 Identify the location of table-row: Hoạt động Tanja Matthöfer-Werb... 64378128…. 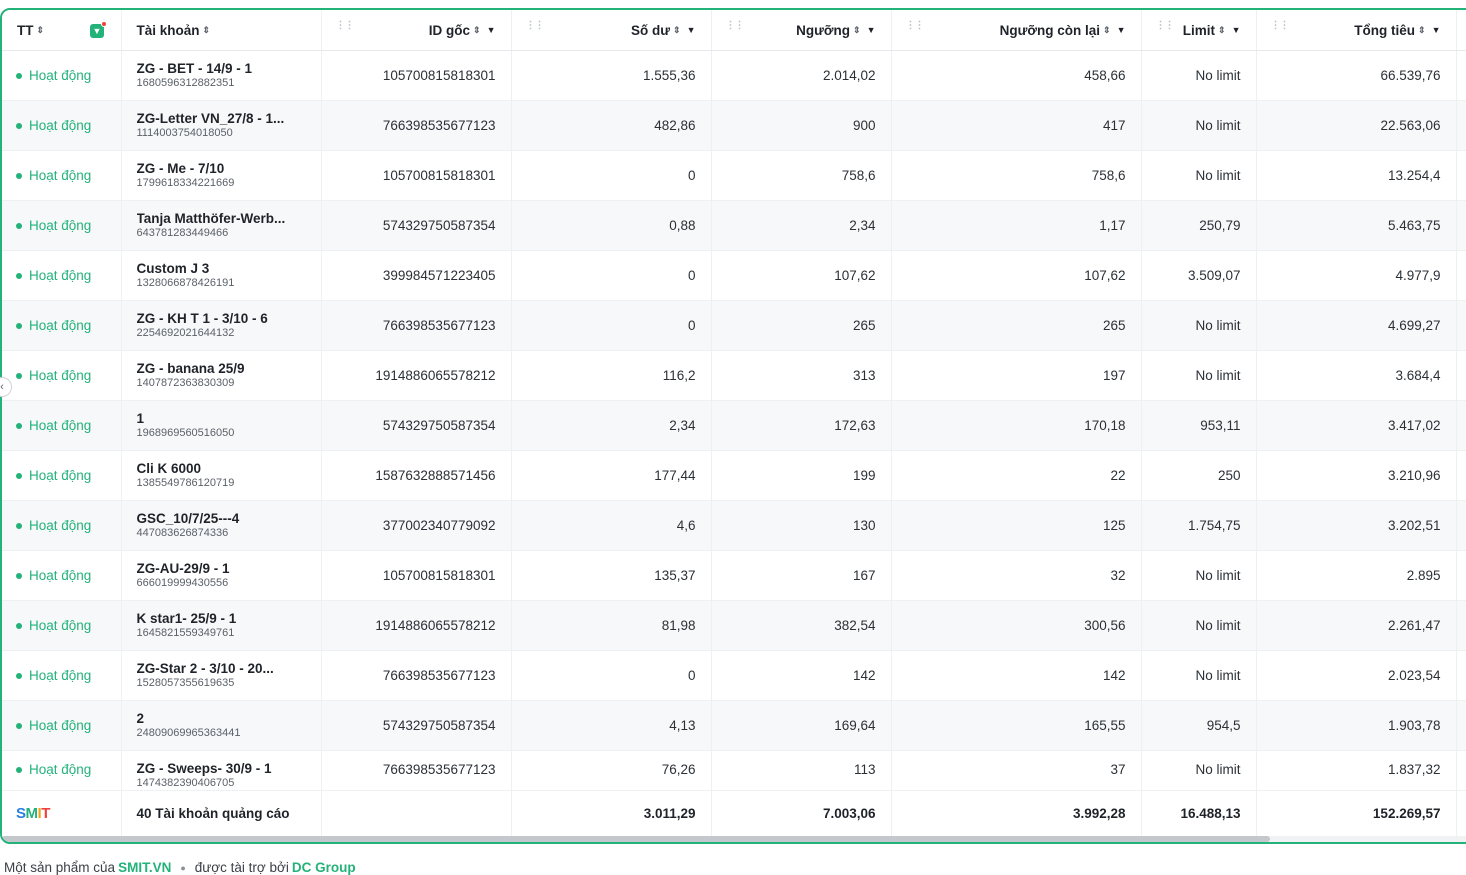
(734, 225).